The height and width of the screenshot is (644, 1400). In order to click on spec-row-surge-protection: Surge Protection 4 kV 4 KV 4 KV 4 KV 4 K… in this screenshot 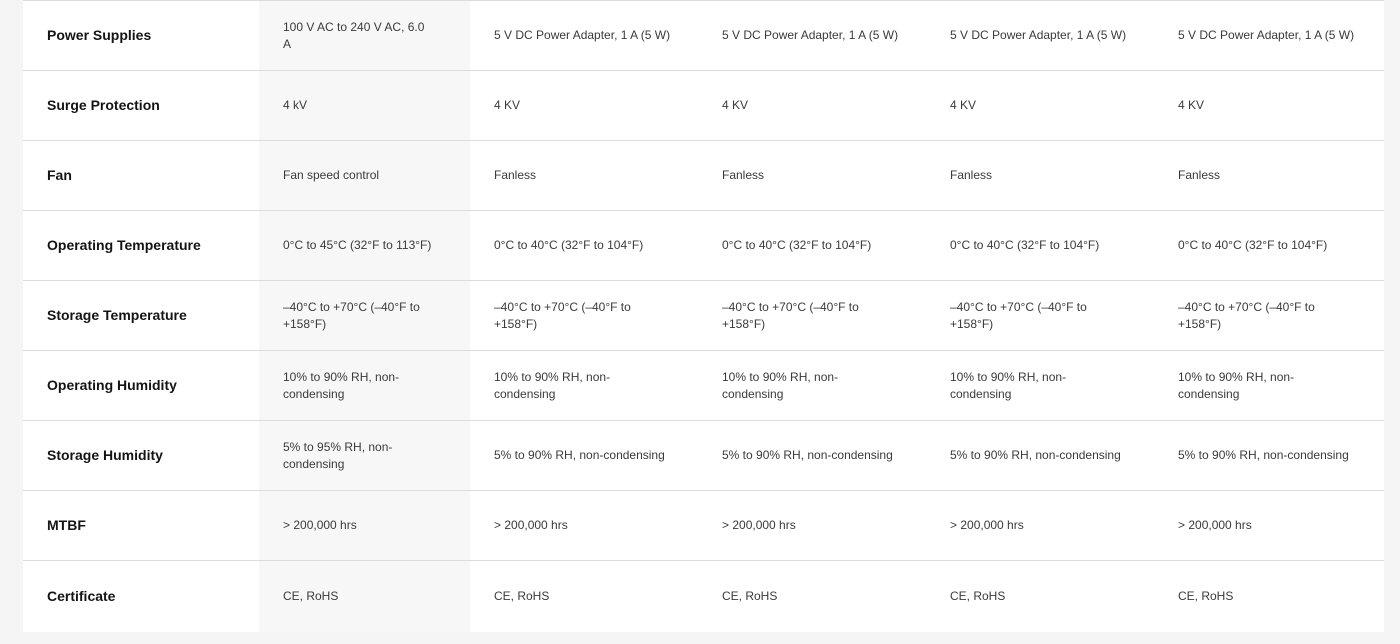, I will do `click(703, 105)`.